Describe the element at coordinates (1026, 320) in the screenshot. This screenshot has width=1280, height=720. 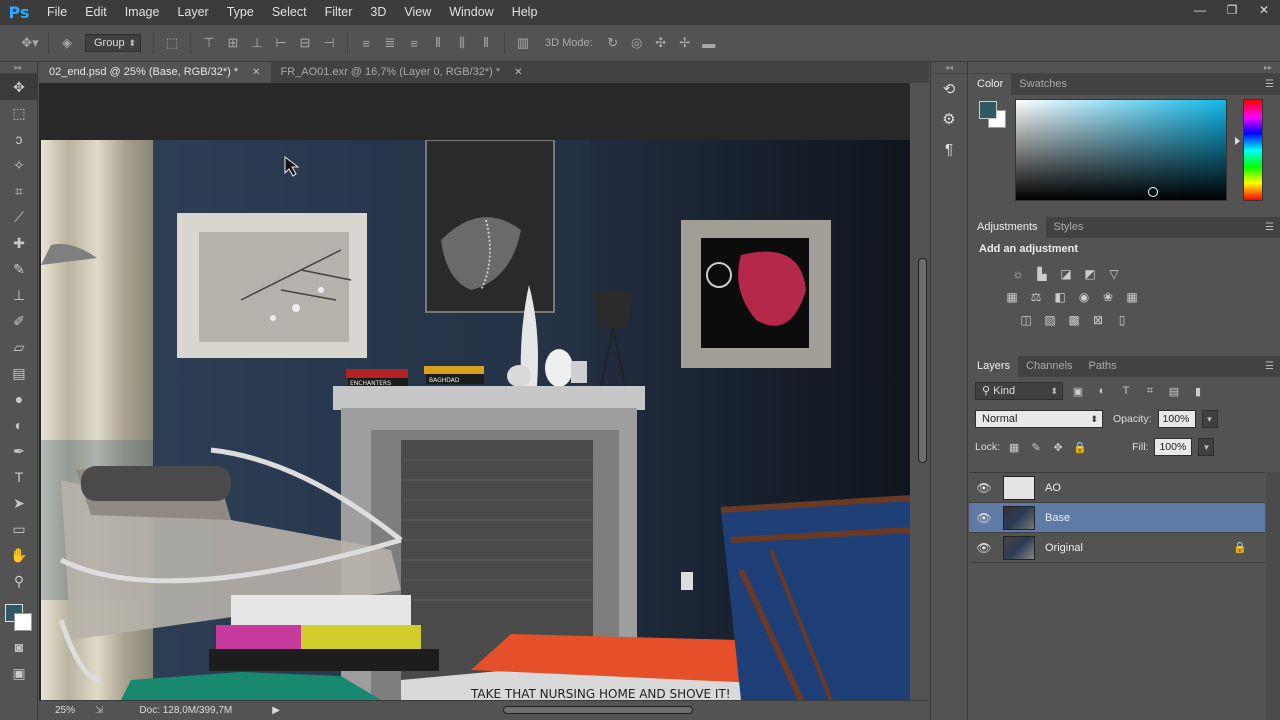
I see `invert-icon: ◫` at that location.